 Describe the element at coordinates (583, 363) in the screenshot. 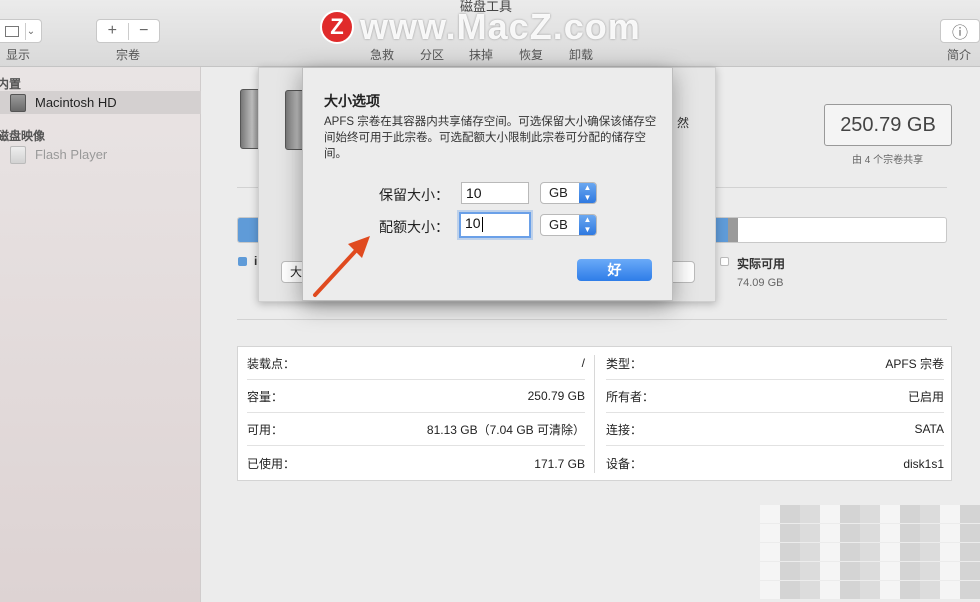

I see `info-value: /` at that location.